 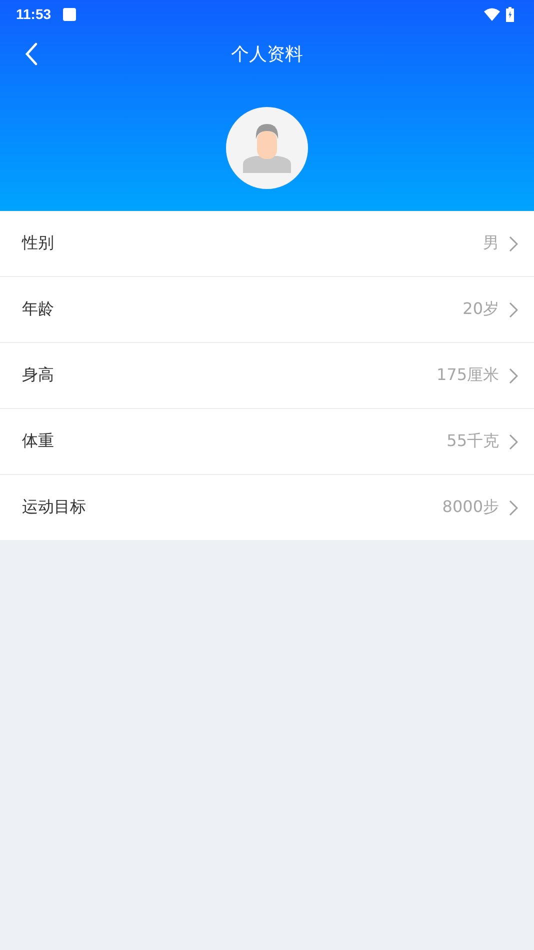 I want to click on row-value: 175厘米, so click(x=467, y=375).